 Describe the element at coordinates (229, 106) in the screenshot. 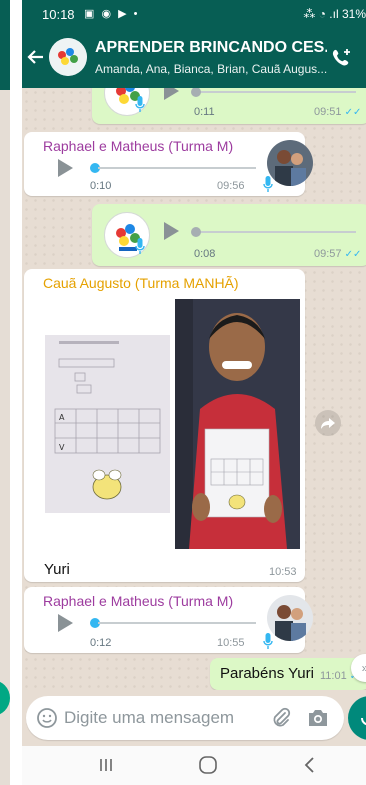

I see `outgoing-audio-message: 0:11 09:51 ✓✓` at that location.